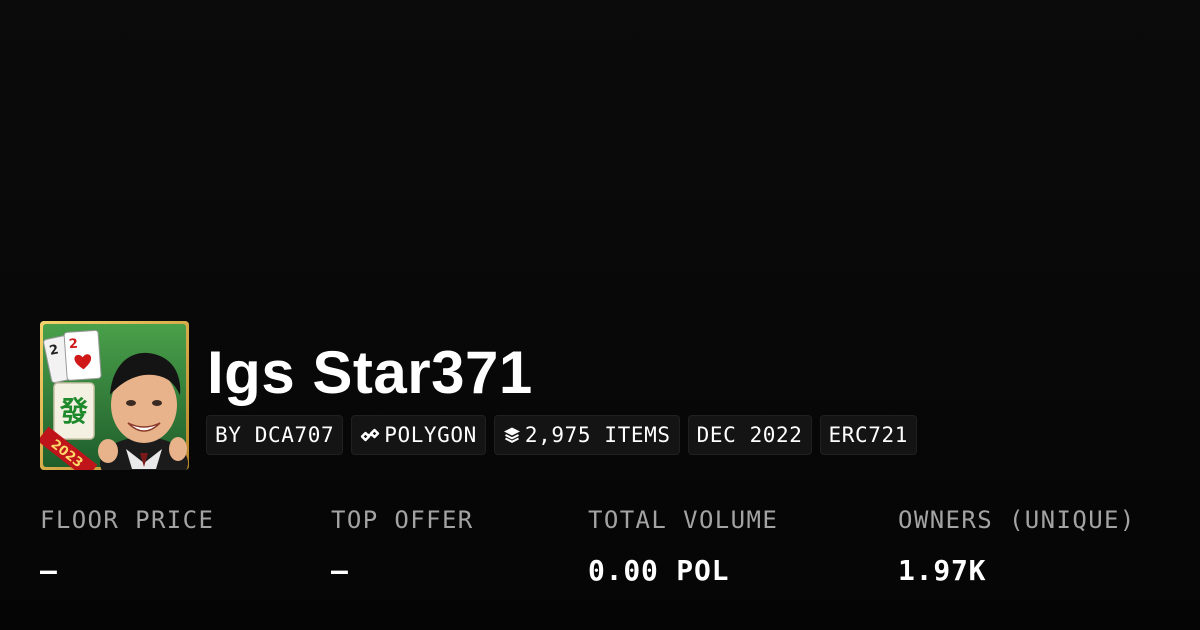  Describe the element at coordinates (1017, 546) in the screenshot. I see `owners-stat: OWNERS (UNIQUE) 1.97K` at that location.